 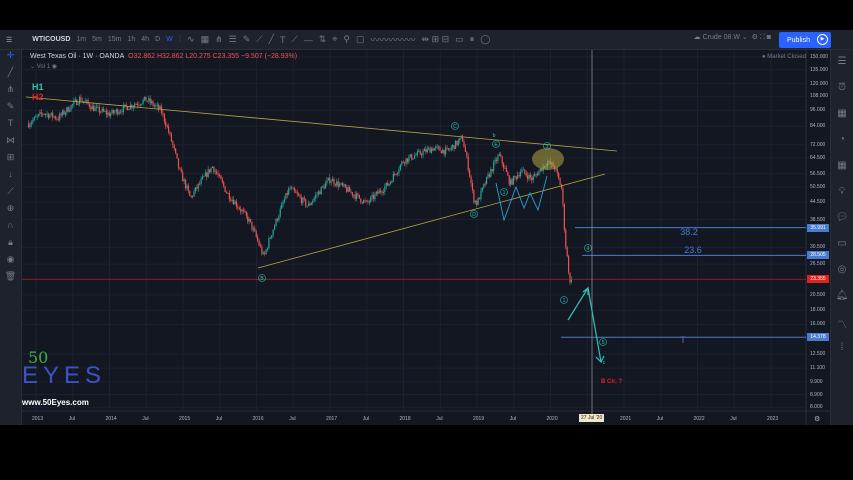 What do you see at coordinates (10, 58) in the screenshot?
I see `crosshair-icon: ✛` at bounding box center [10, 58].